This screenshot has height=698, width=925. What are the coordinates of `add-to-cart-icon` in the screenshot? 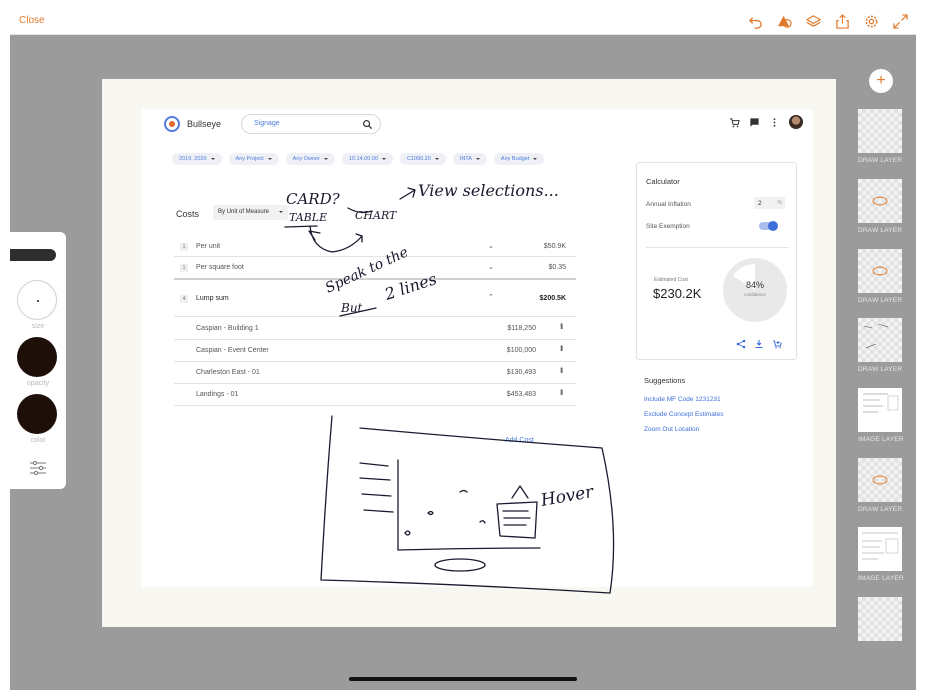 It's located at (777, 344).